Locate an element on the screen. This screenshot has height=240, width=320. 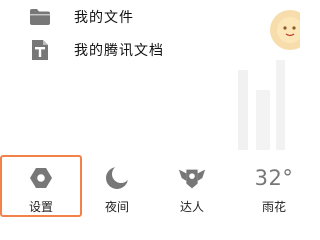
lion-mascot-icon is located at coordinates (285, 30).